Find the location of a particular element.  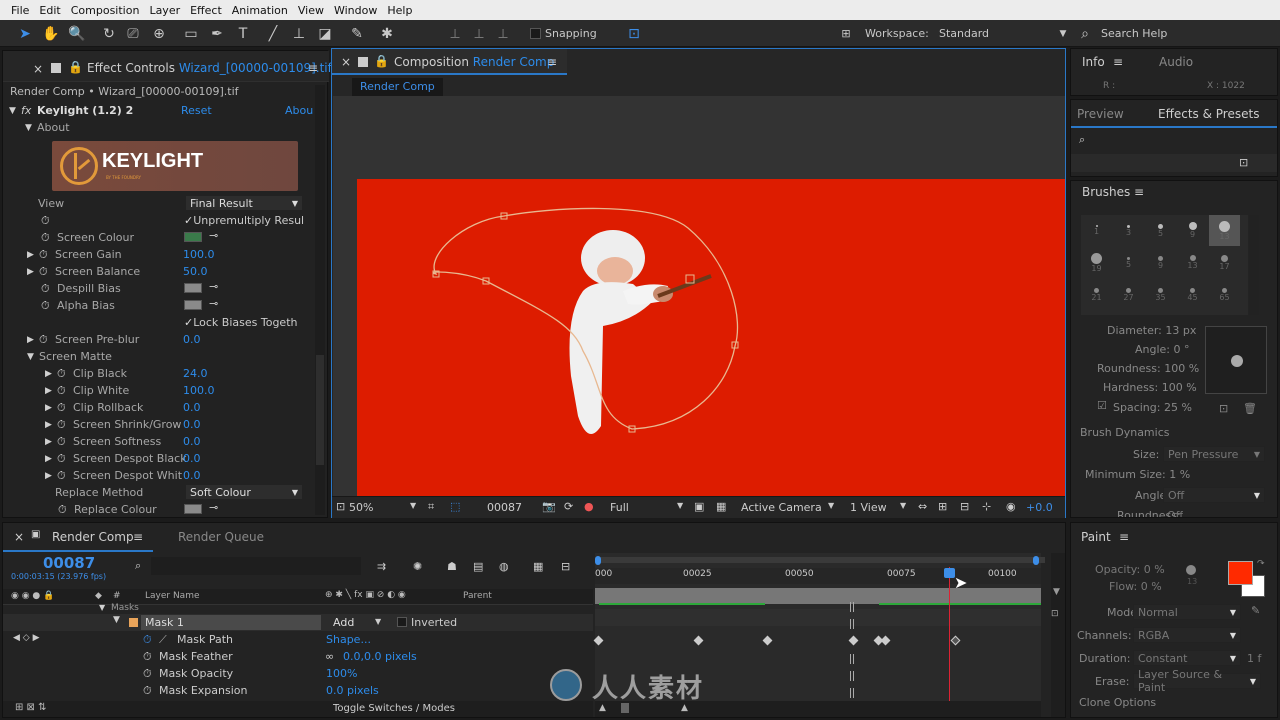

opacity-value: Opacity: 0 % is located at coordinates (1130, 569).